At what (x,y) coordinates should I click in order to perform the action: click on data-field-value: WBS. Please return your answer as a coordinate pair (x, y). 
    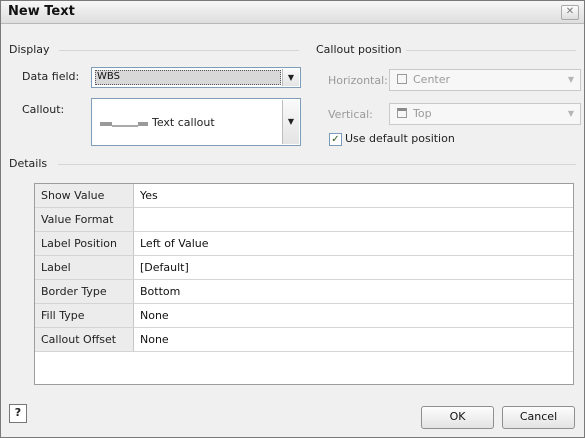
    Looking at the image, I should click on (188, 77).